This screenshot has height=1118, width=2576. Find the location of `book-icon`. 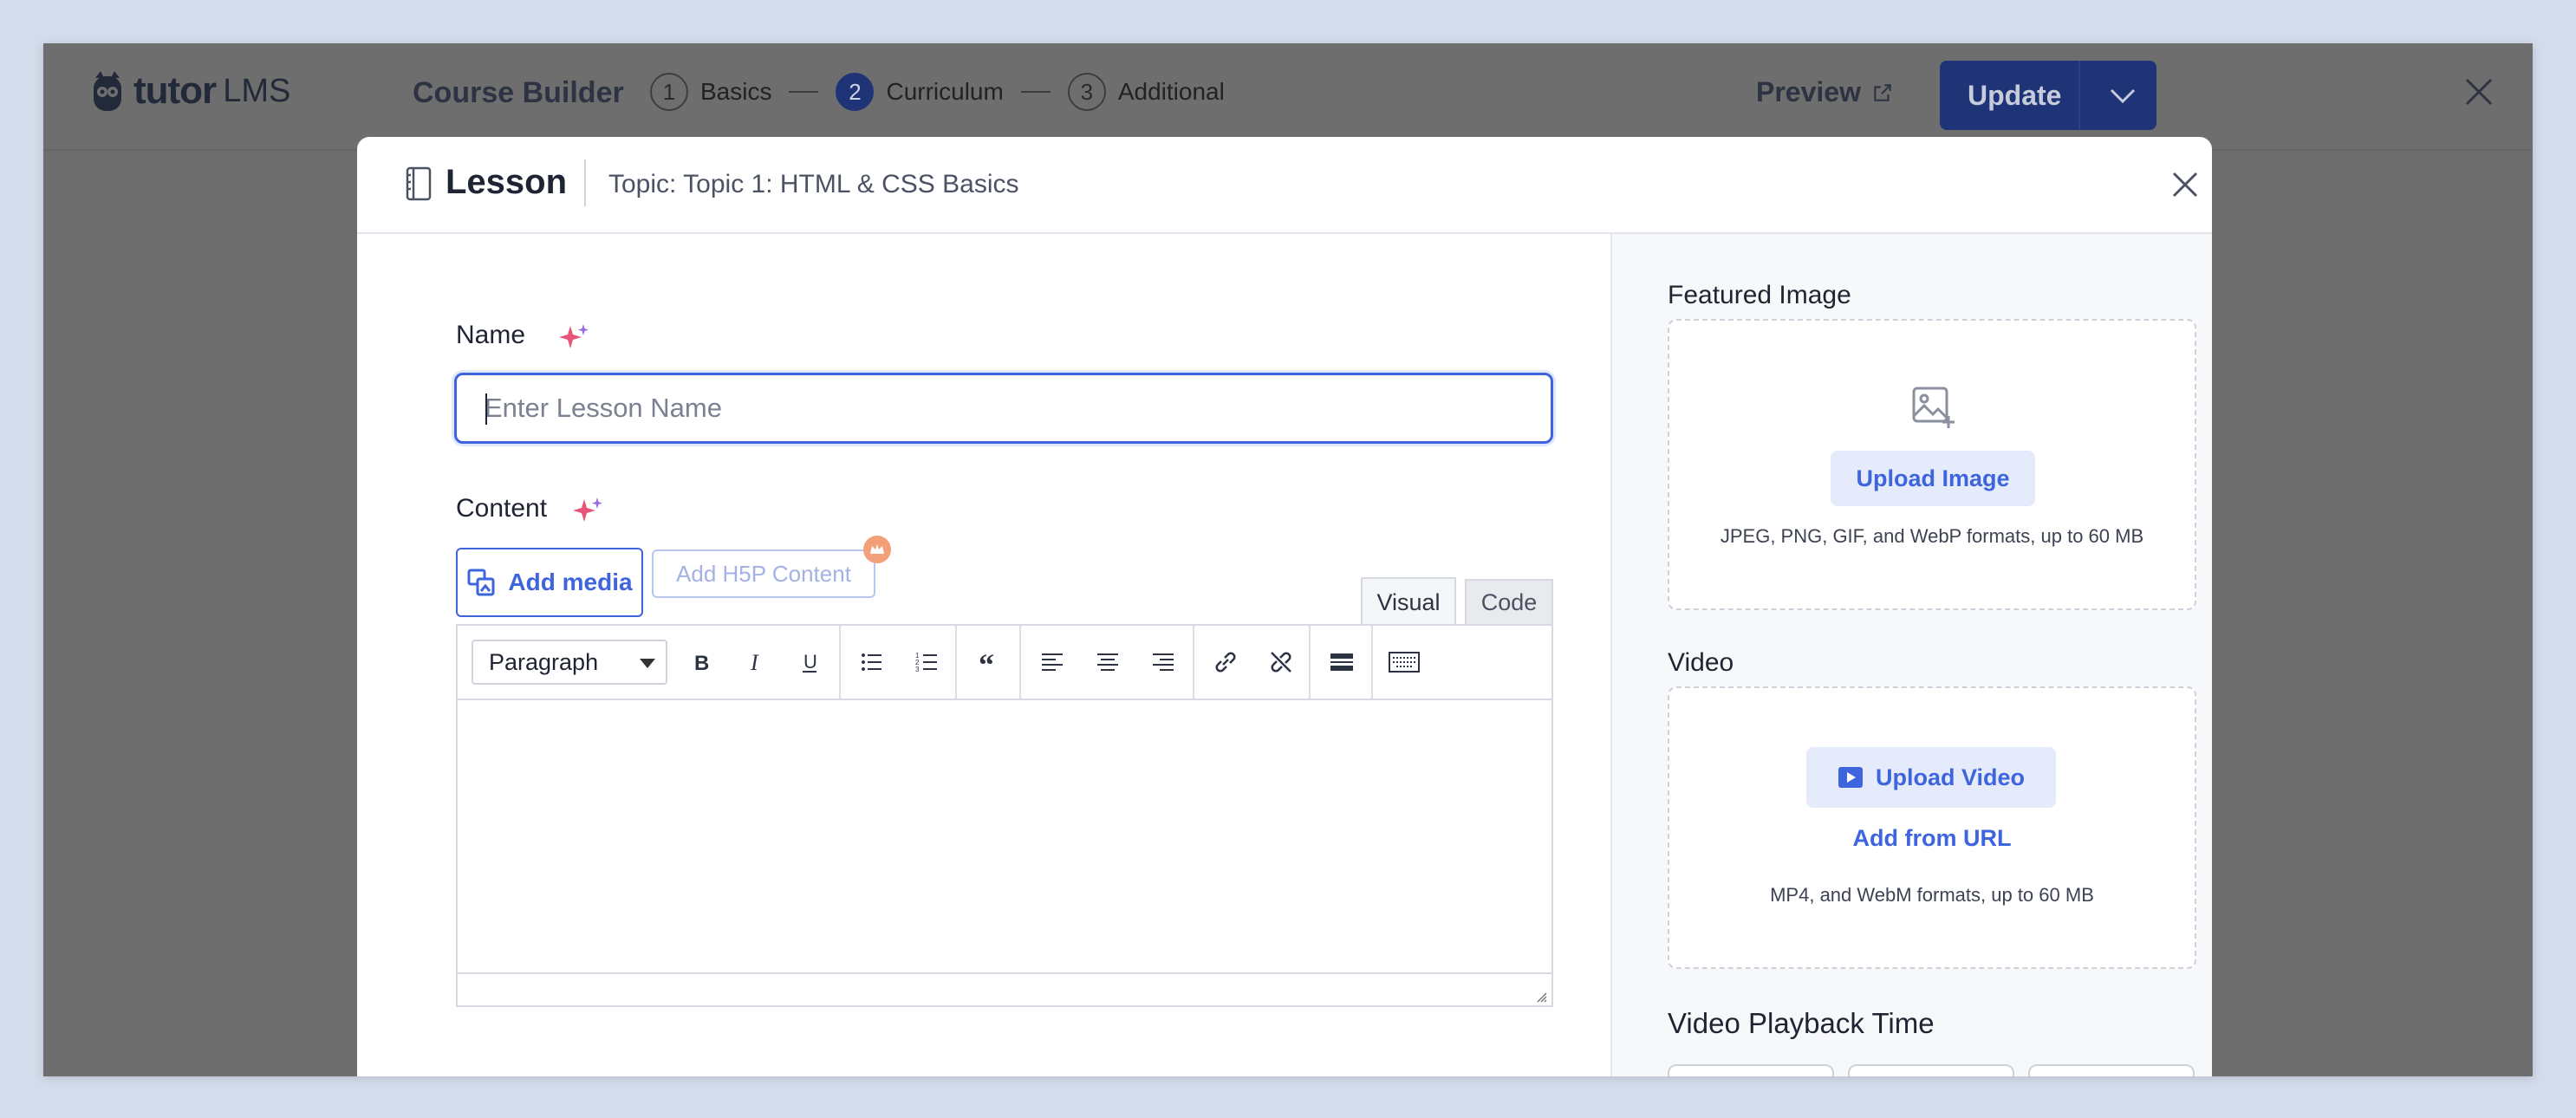

book-icon is located at coordinates (419, 183).